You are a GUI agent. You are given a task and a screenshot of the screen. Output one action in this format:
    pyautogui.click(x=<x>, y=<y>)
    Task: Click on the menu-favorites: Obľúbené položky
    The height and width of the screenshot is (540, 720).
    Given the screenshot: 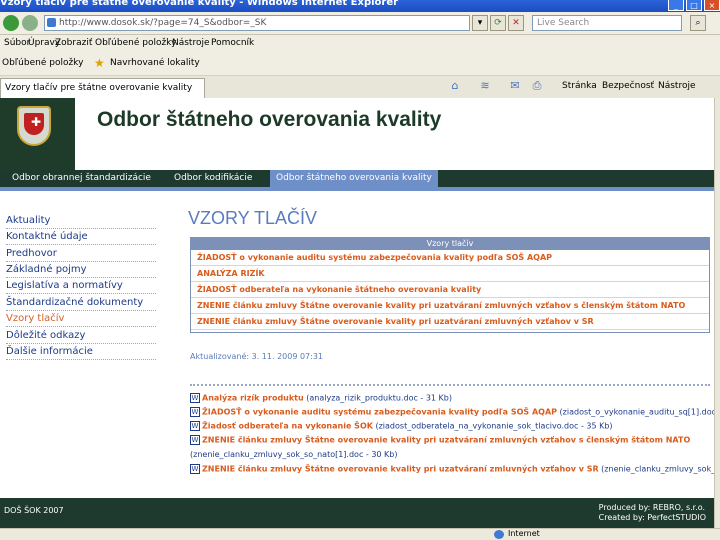 What is the action you would take?
    pyautogui.click(x=135, y=43)
    